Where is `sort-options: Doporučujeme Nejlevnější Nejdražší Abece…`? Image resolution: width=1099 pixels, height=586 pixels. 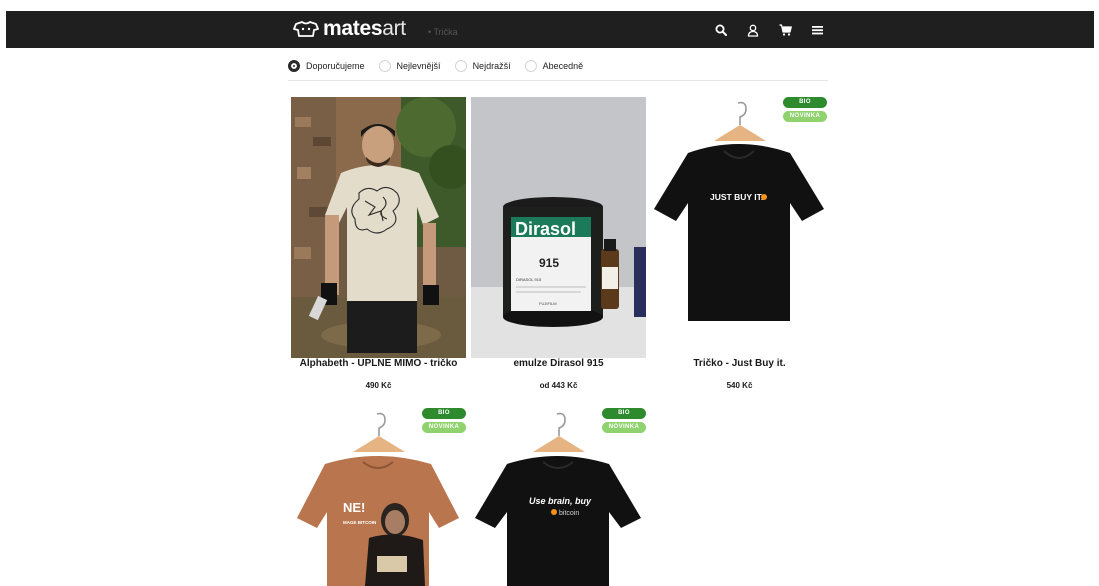
sort-options: Doporučujeme Nejlevnější Nejdražší Abece… is located at coordinates (558, 69).